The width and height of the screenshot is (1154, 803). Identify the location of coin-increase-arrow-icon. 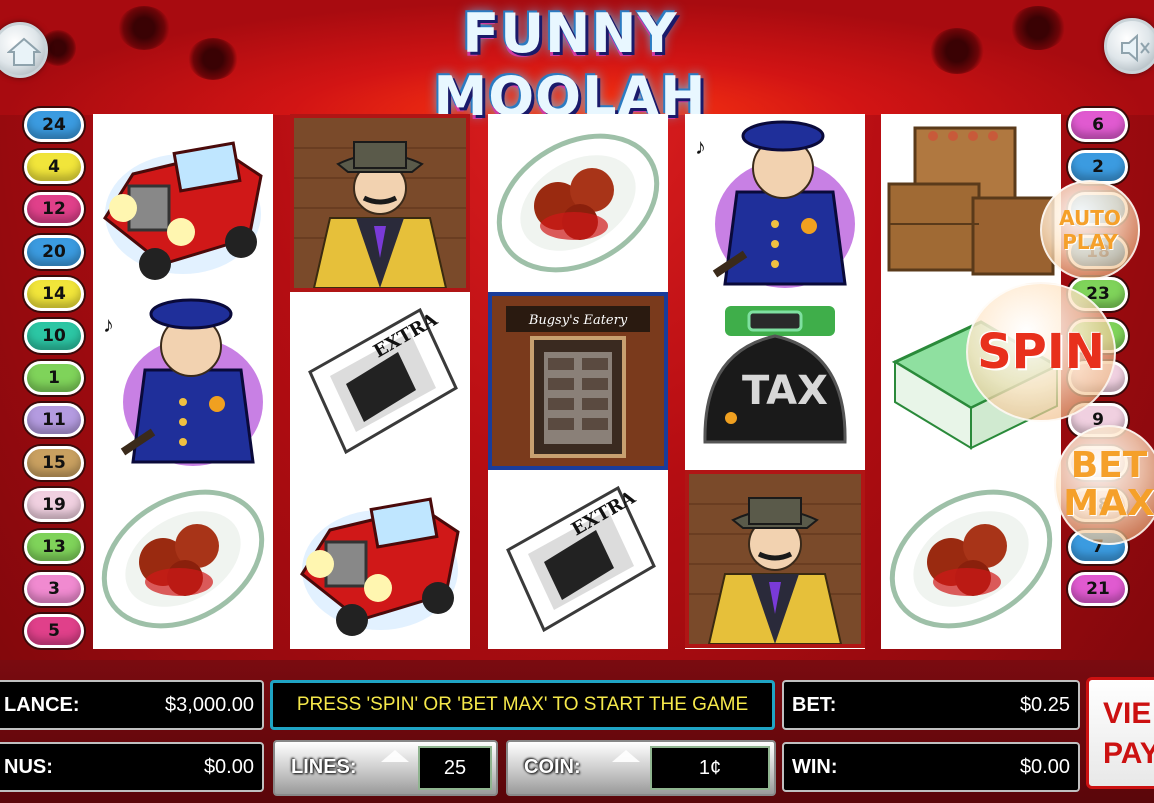
(626, 756).